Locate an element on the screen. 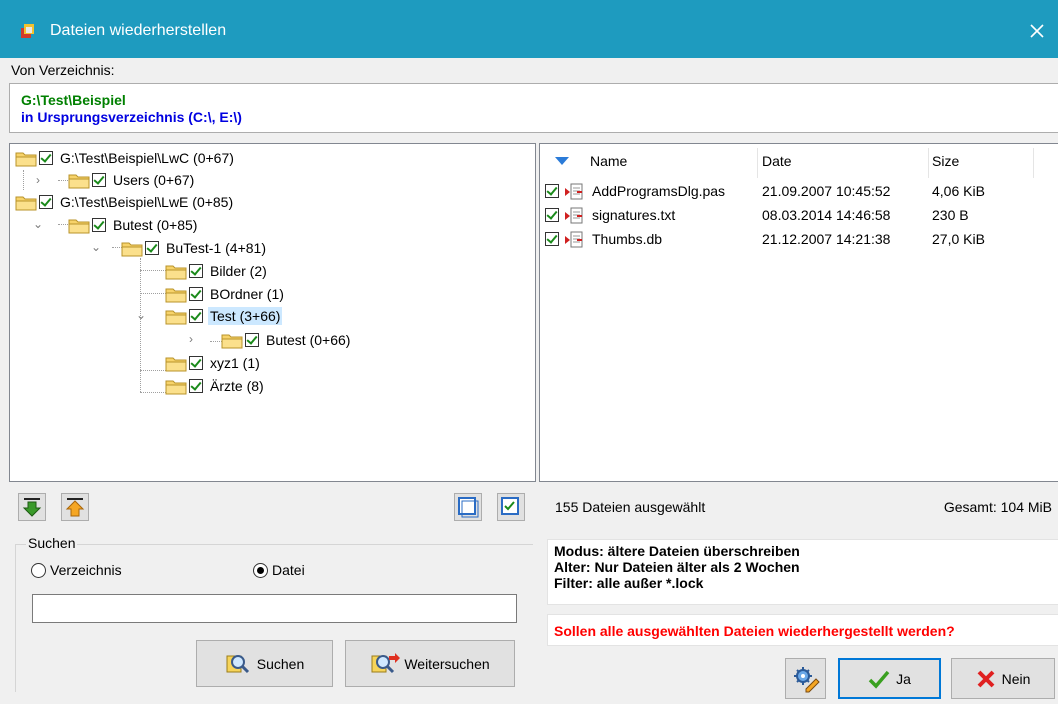 The width and height of the screenshot is (1058, 704). tree-node-label: Users (0+67) is located at coordinates (154, 180).